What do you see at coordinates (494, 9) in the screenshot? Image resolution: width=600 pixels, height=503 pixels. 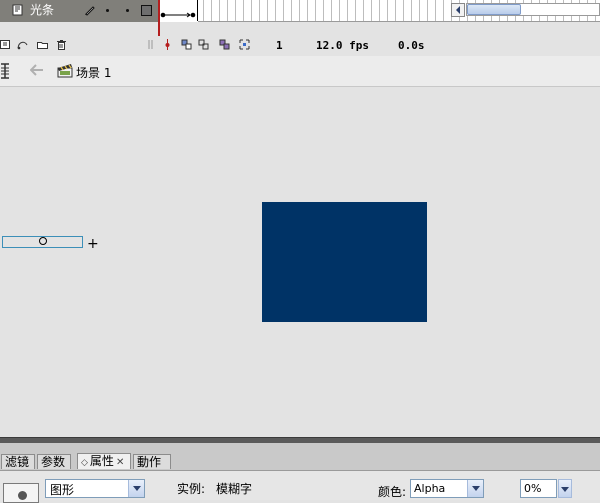 I see `timeline-scroll-thumb` at bounding box center [494, 9].